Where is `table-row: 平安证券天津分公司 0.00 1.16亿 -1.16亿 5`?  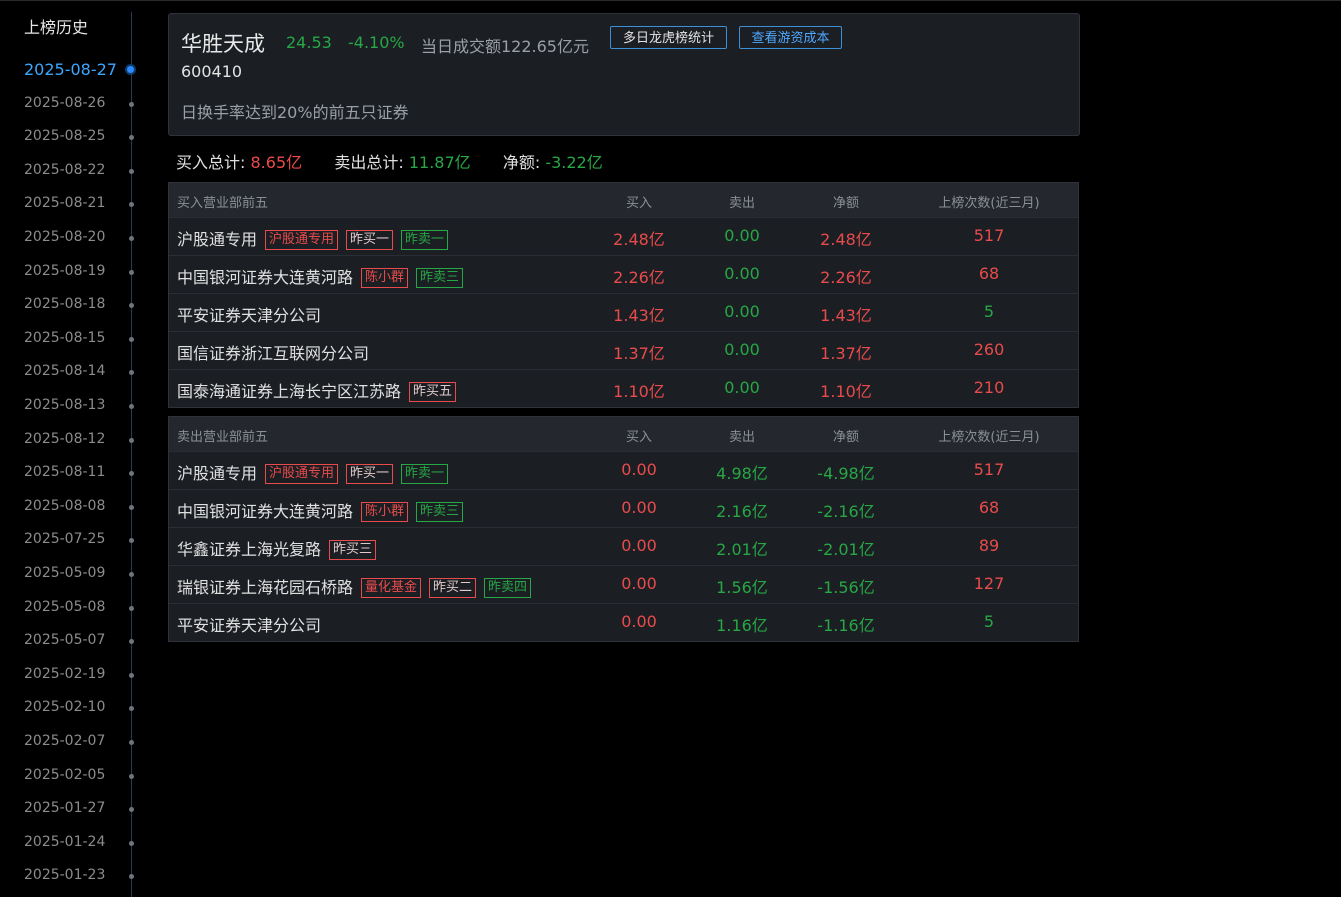
table-row: 平安证券天津分公司 0.00 1.16亿 -1.16亿 5 is located at coordinates (623, 622).